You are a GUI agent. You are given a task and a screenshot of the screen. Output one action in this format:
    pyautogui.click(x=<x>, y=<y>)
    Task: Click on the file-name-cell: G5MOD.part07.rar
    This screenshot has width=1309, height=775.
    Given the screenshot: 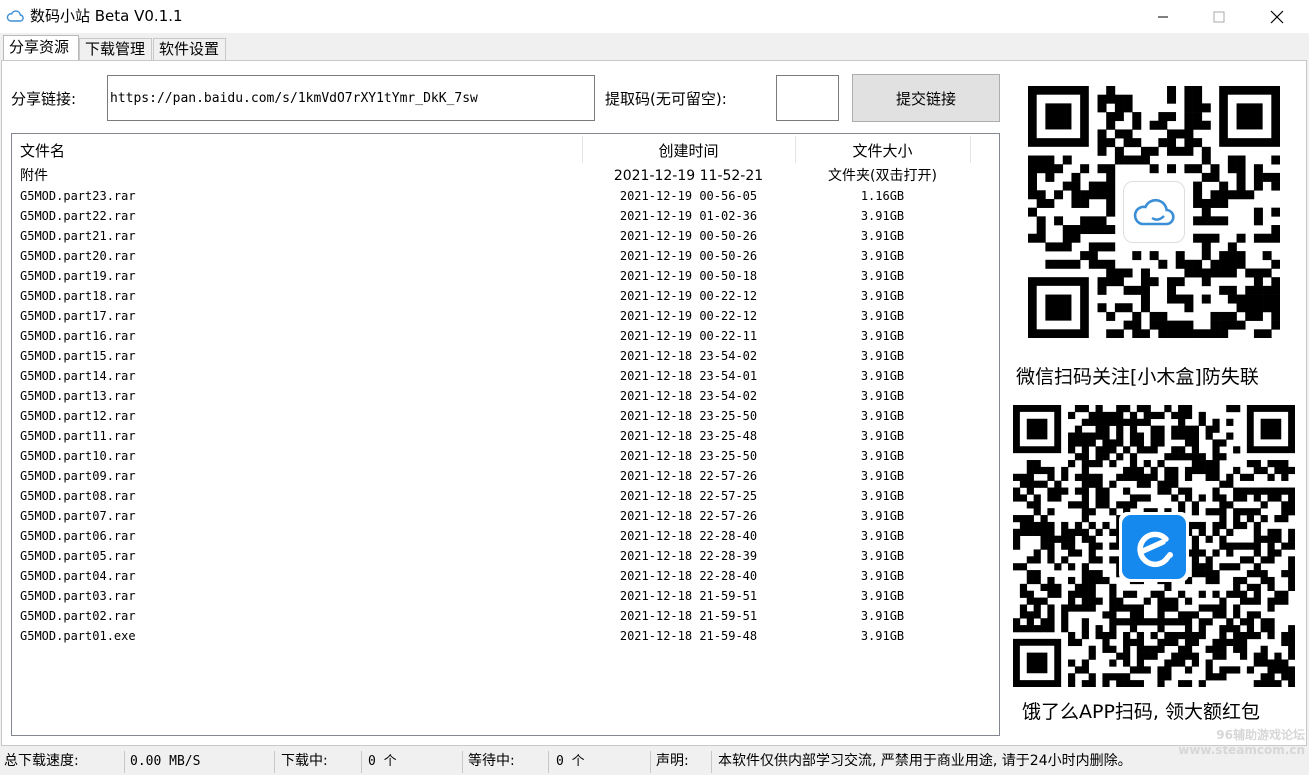 What is the action you would take?
    pyautogui.click(x=78, y=516)
    